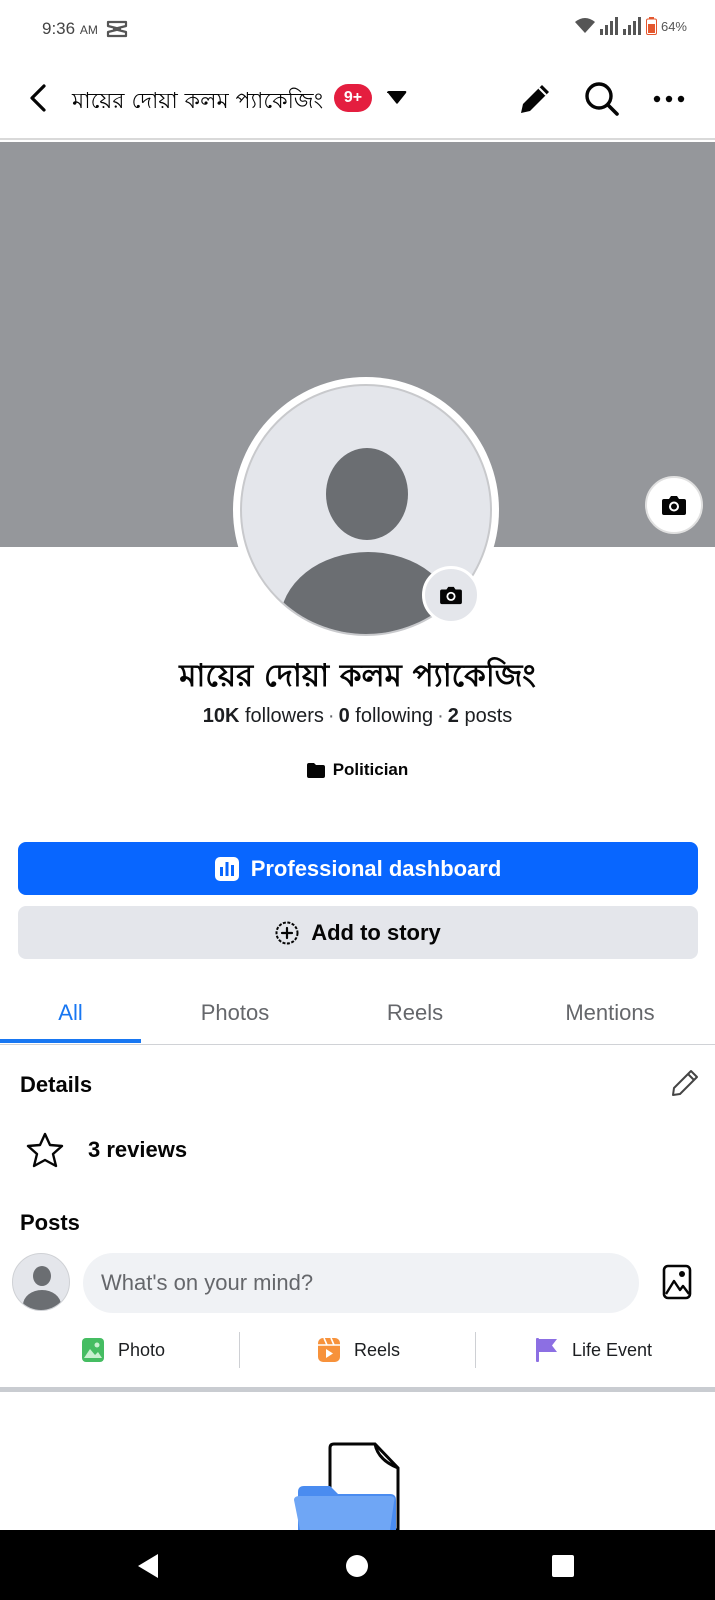 The image size is (715, 1600). I want to click on composer-photo-button, so click(677, 1282).